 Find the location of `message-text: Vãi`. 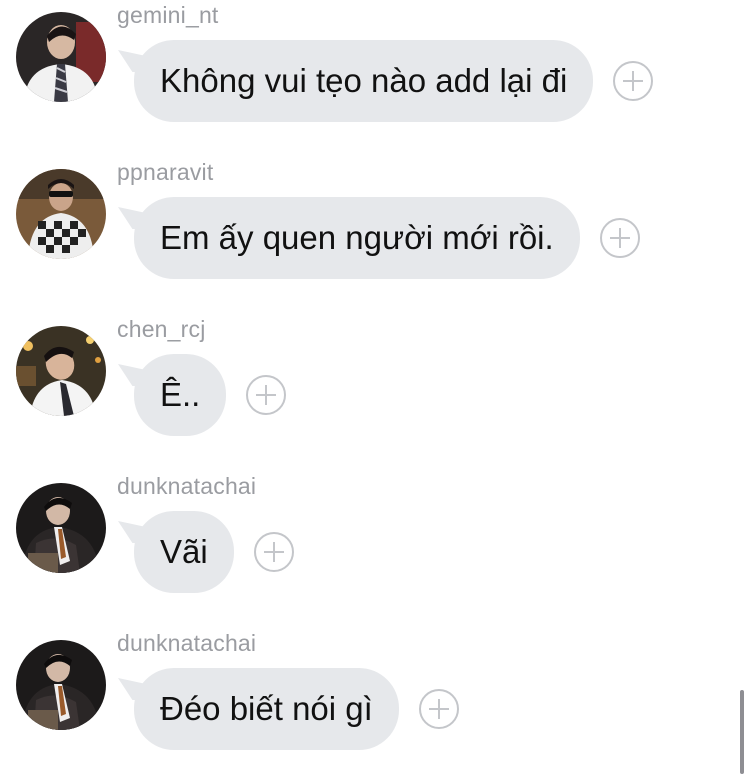

message-text: Vãi is located at coordinates (184, 551).